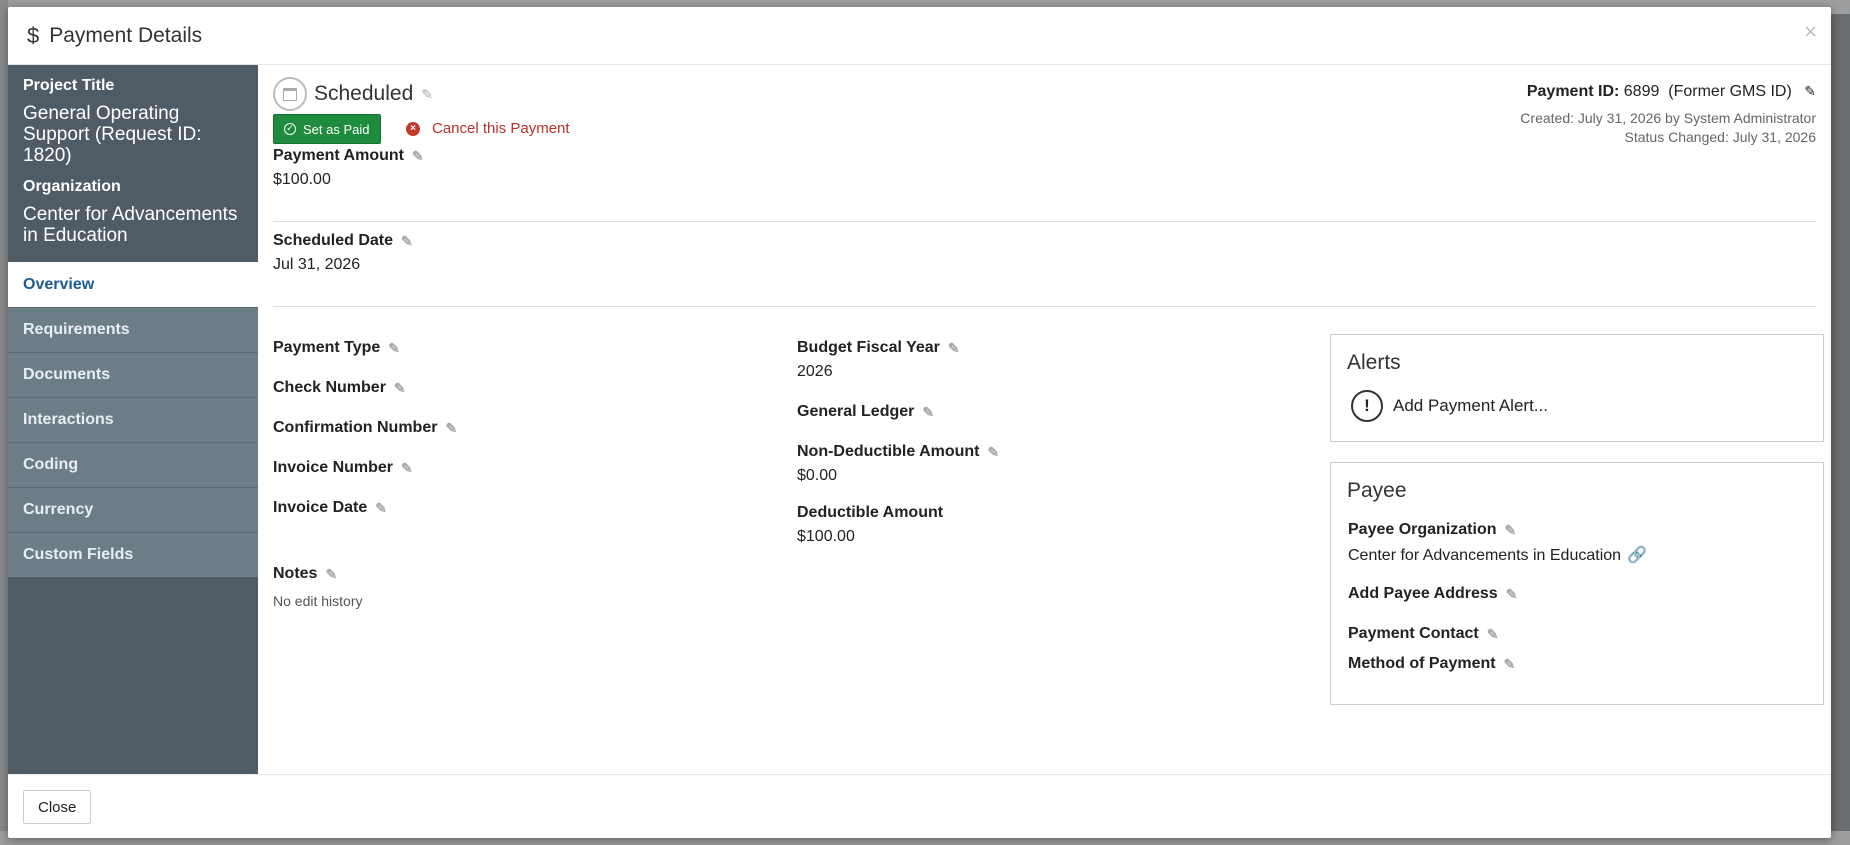  I want to click on scheduled-date-field: Scheduled Date ✎ Jul 31, 2026, so click(343, 253).